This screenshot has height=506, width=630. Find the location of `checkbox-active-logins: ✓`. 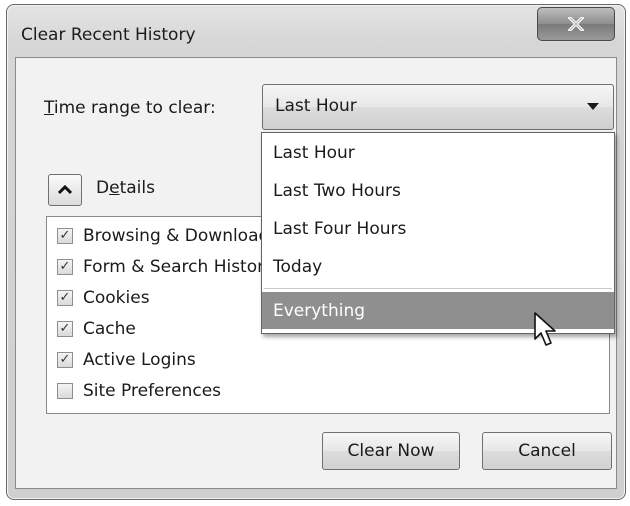

checkbox-active-logins: ✓ is located at coordinates (65, 360).